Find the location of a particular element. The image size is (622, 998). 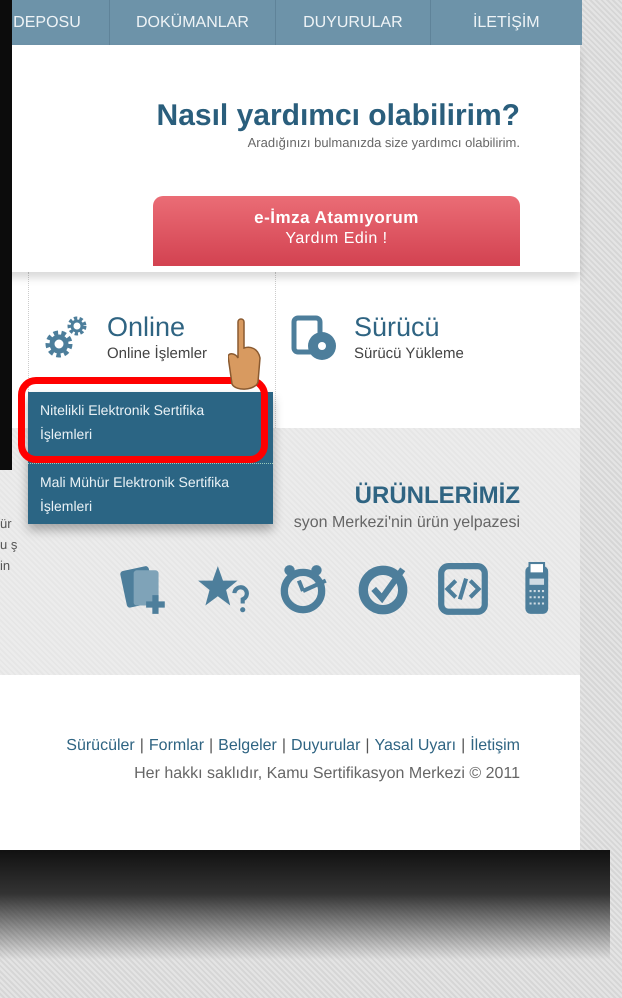

feature-title: Online is located at coordinates (157, 327).